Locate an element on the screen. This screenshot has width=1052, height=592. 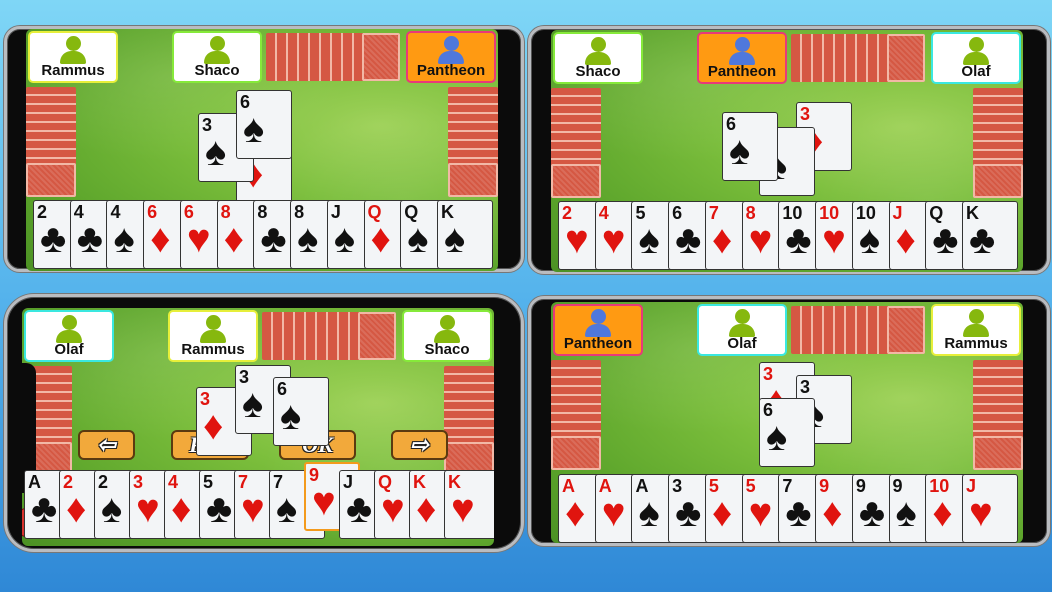
hand-card: K ♥ is located at coordinates (469, 504).